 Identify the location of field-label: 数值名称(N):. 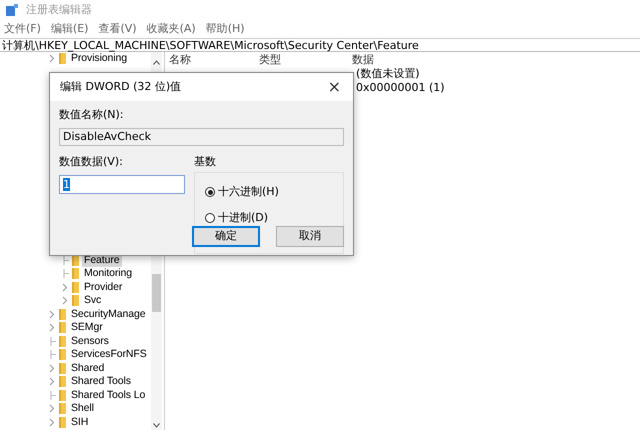
(92, 115).